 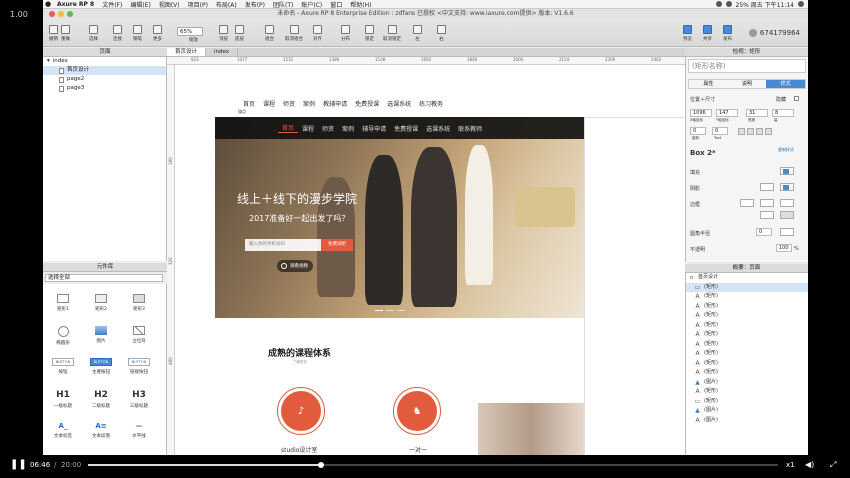 What do you see at coordinates (796, 98) in the screenshot?
I see `hidden-checkbox` at bounding box center [796, 98].